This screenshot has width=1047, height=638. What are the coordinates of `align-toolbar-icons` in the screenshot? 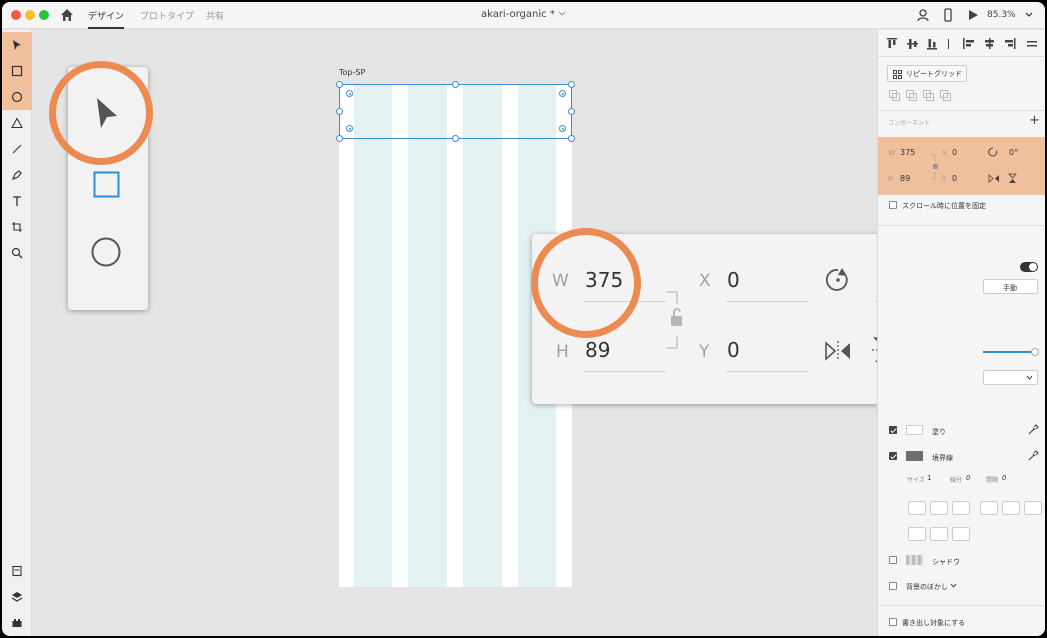 It's located at (962, 44).